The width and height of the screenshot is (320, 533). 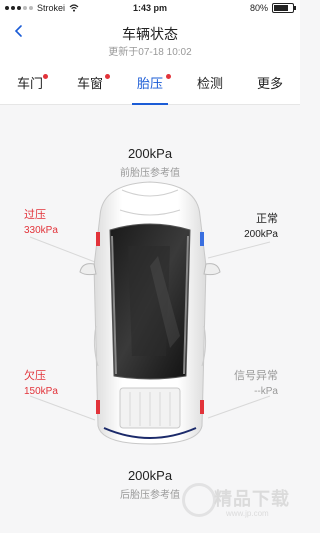 What do you see at coordinates (202, 239) in the screenshot?
I see `front-right-tire-marker` at bounding box center [202, 239].